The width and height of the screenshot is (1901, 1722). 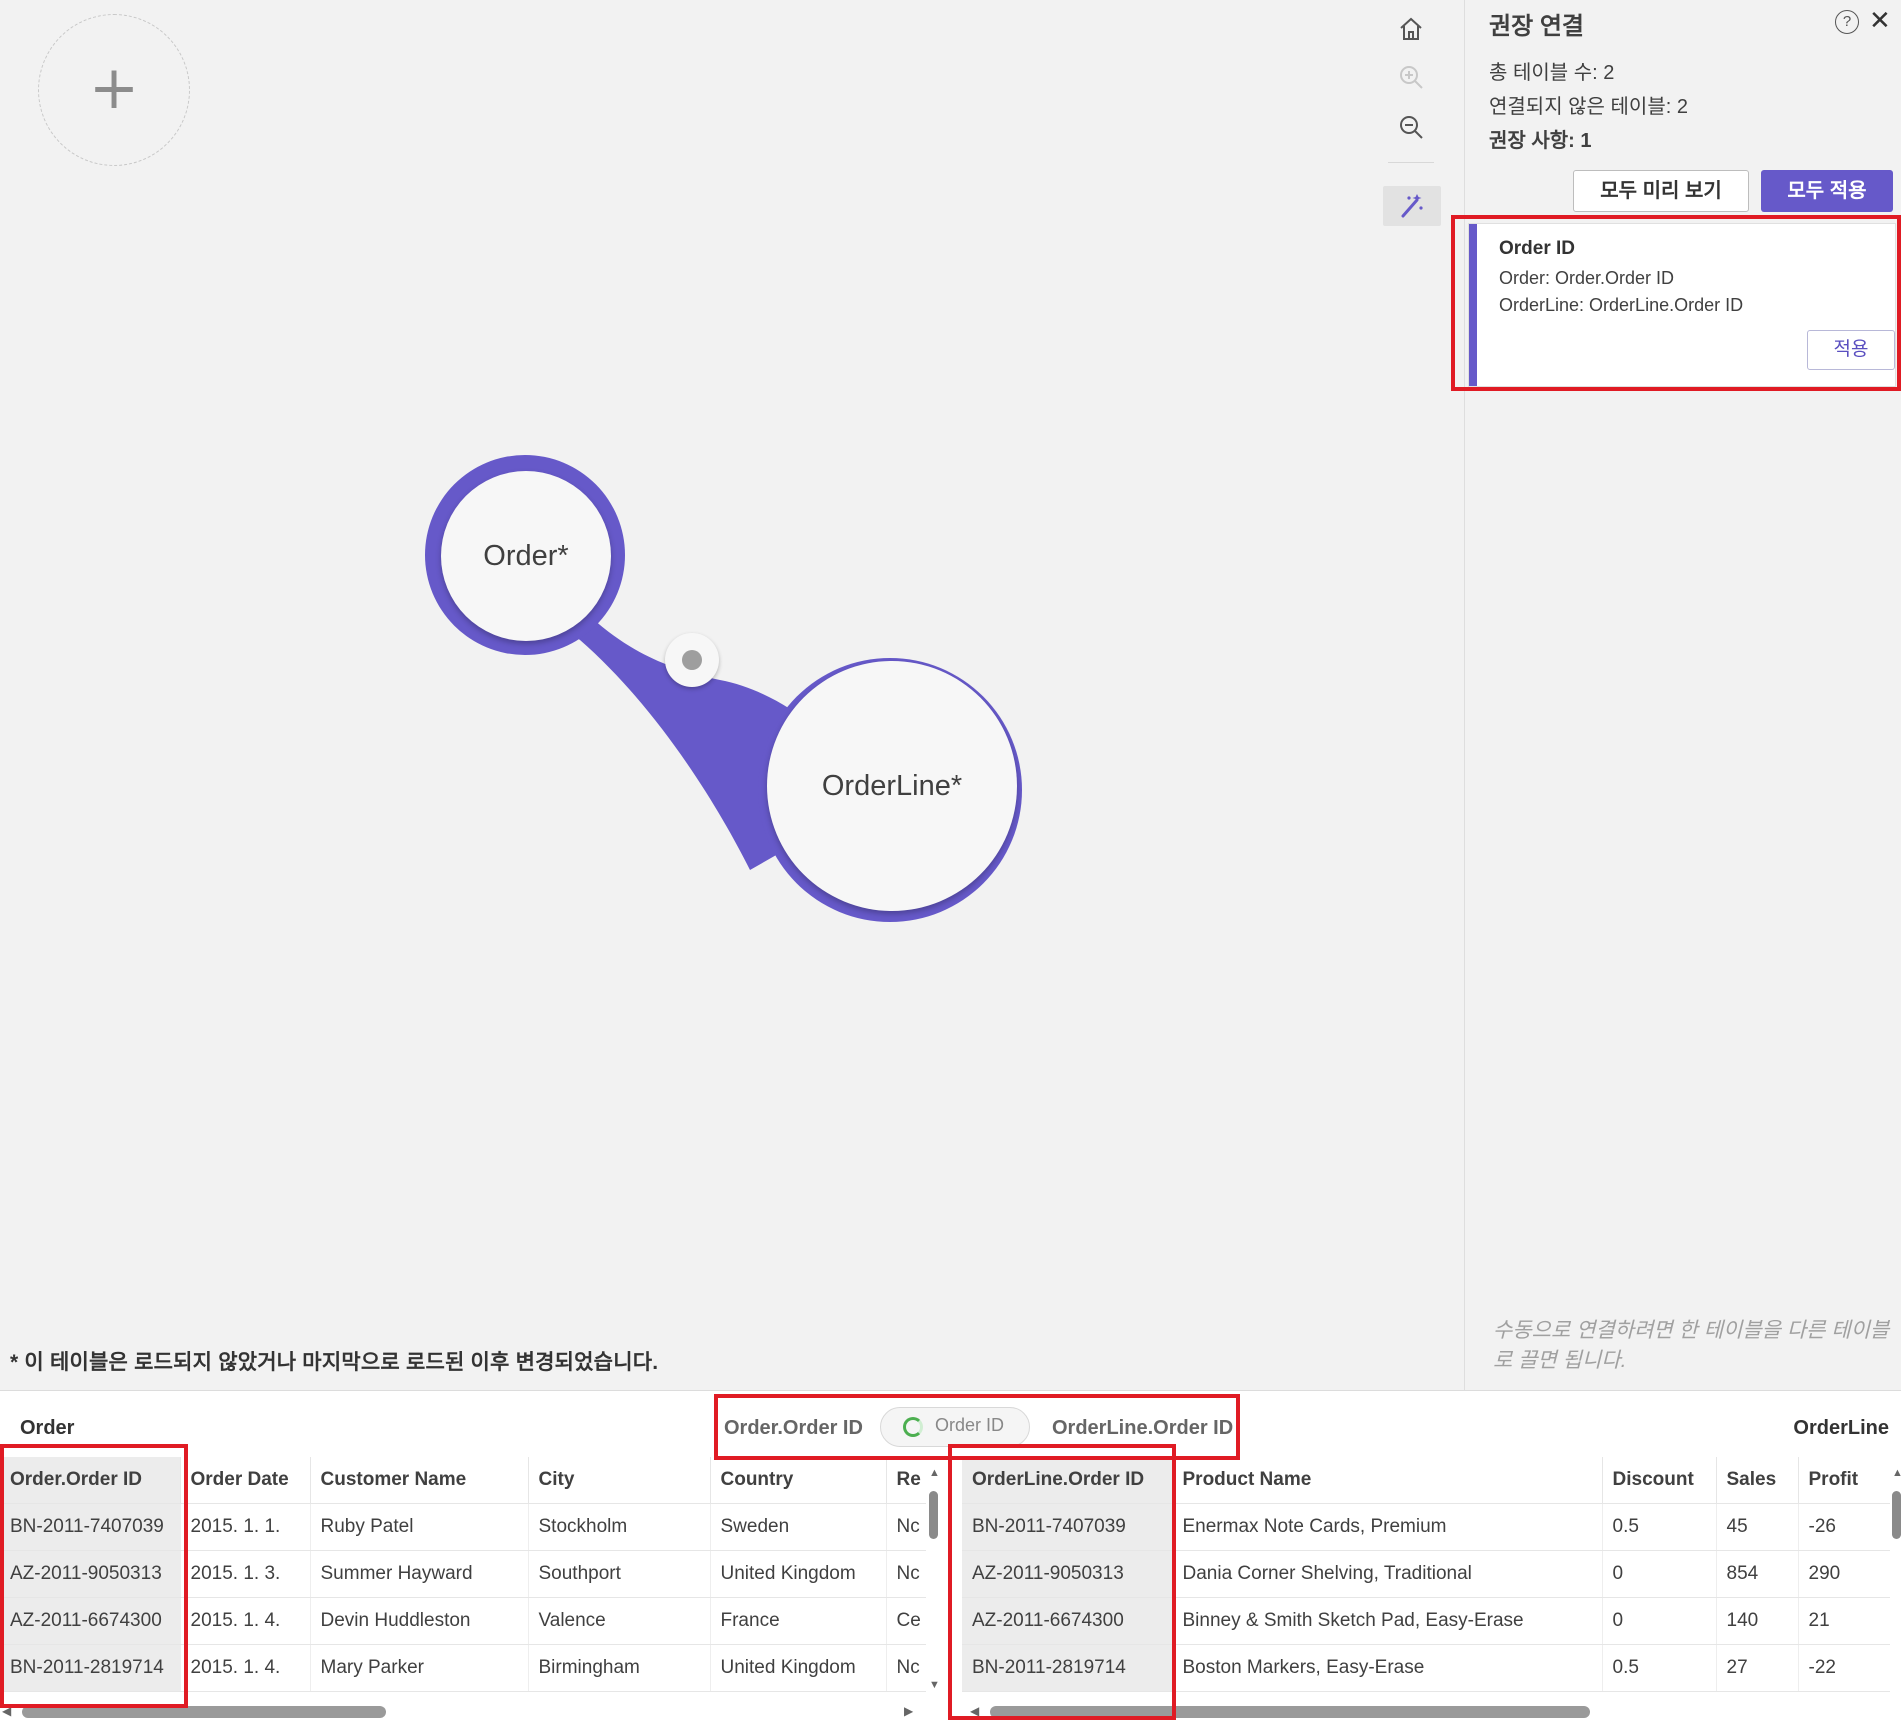 What do you see at coordinates (1659, 1480) in the screenshot?
I see `column-header: Discount` at bounding box center [1659, 1480].